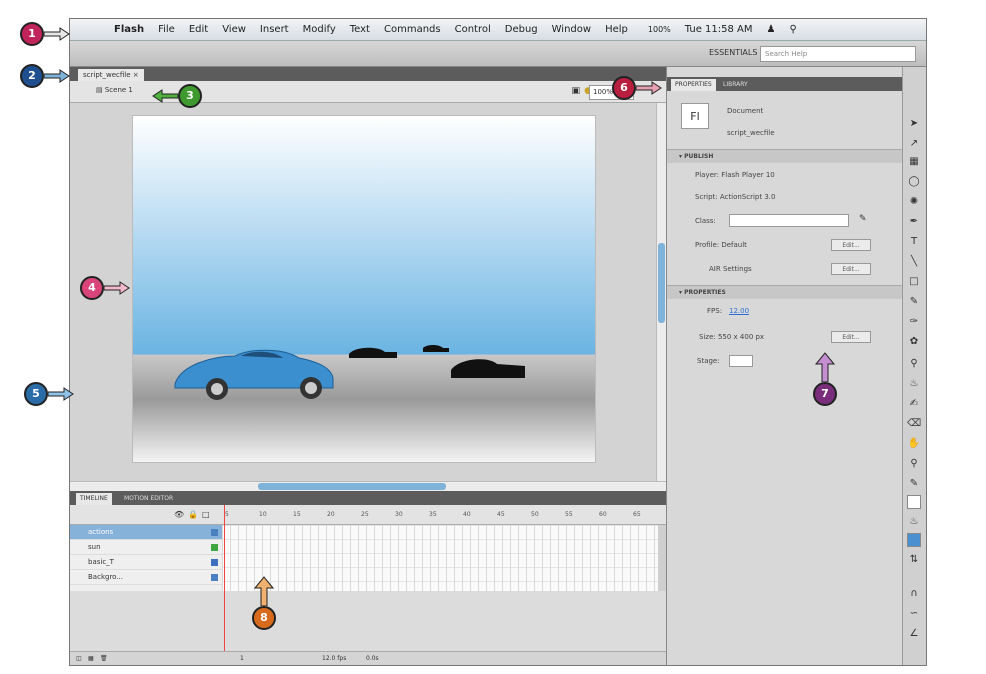  Describe the element at coordinates (368, 658) in the screenshot. I see `timeline-status-bar: ◫ ▦ 🗑 1 12.0 fps 0.0s` at that location.